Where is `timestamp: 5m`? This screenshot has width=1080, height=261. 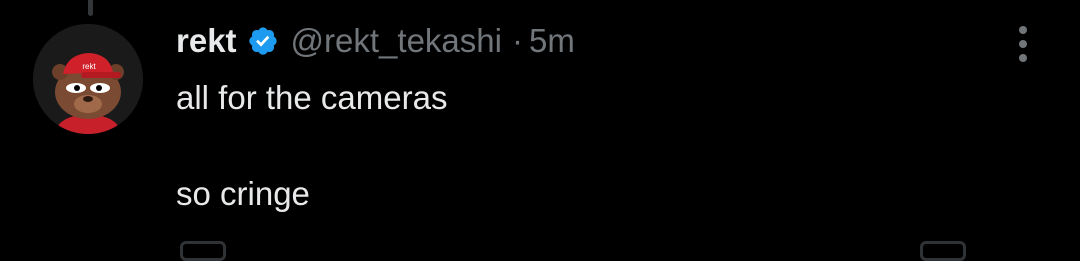
timestamp: 5m is located at coordinates (552, 41).